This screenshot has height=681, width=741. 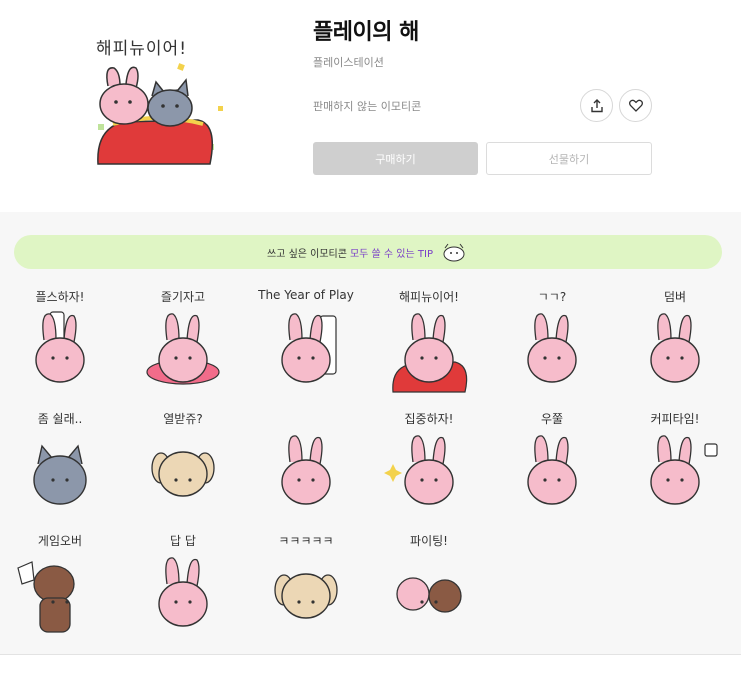 I want to click on tip-prefix: 쓰고 싶은 이모티콘, so click(x=307, y=254).